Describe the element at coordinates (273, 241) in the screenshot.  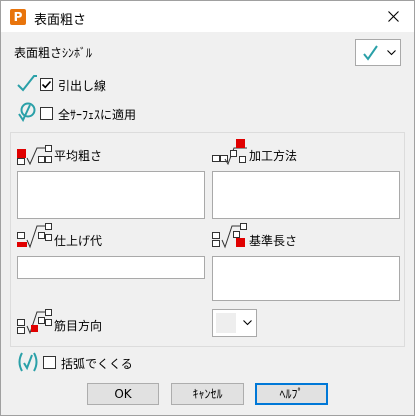
I see `reference-length-label: 基準長さ` at that location.